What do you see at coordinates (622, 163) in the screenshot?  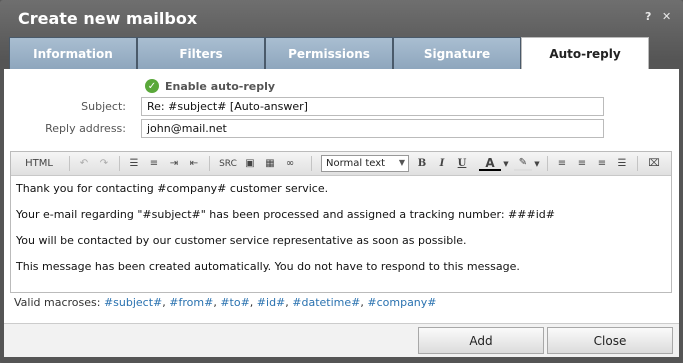 I see `align-justify-icon: ☰` at bounding box center [622, 163].